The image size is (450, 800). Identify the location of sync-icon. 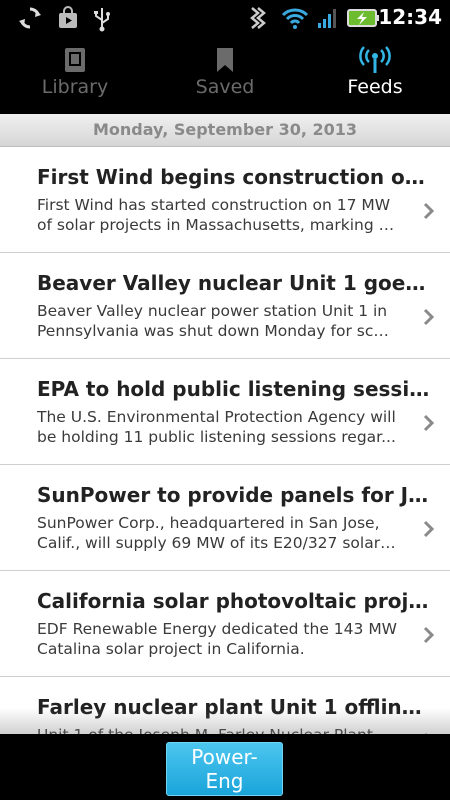
(30, 18).